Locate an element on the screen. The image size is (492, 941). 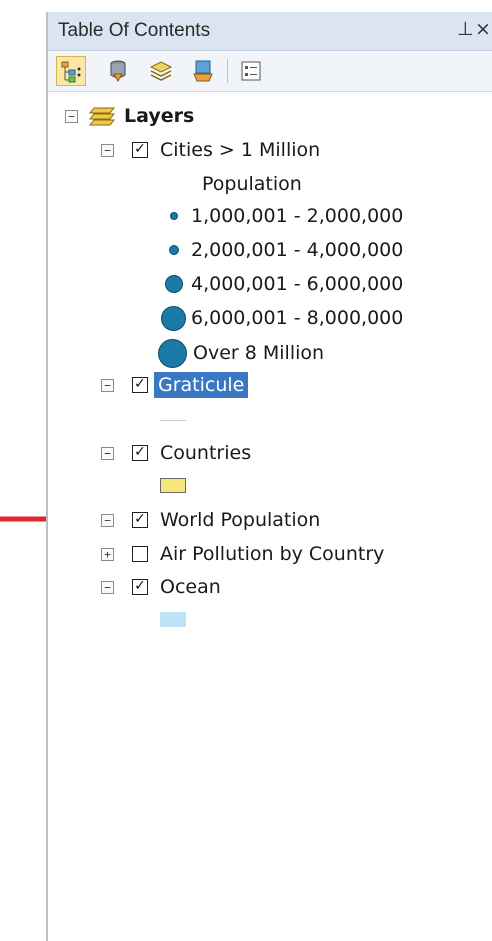
list-by-source-button is located at coordinates (118, 71).